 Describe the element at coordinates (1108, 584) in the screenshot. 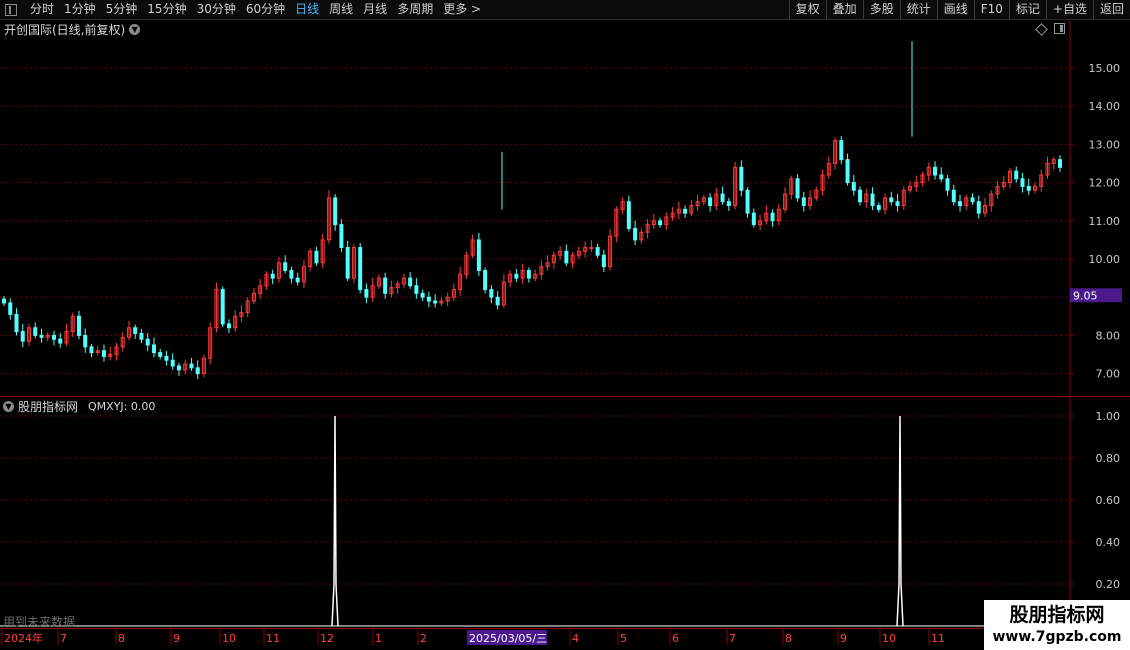

I see `indicator-tick-label: 0.20` at that location.